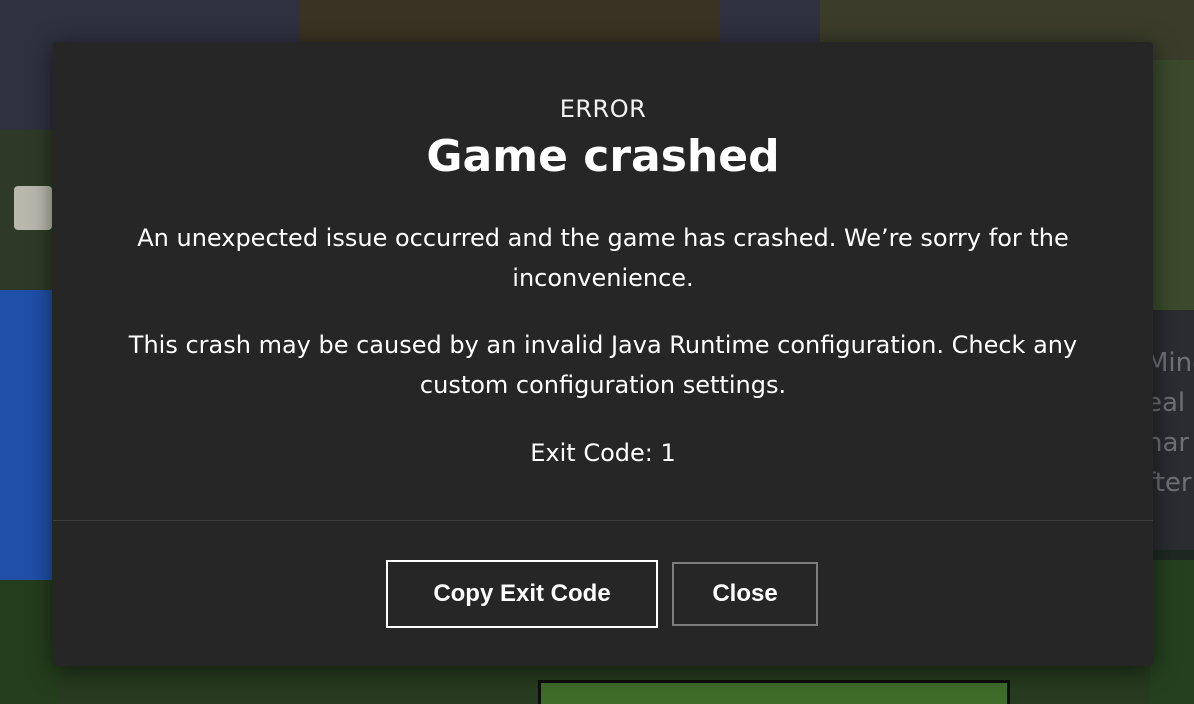 This screenshot has width=1194, height=704. I want to click on side-text-line: eal, so click(1166, 403).